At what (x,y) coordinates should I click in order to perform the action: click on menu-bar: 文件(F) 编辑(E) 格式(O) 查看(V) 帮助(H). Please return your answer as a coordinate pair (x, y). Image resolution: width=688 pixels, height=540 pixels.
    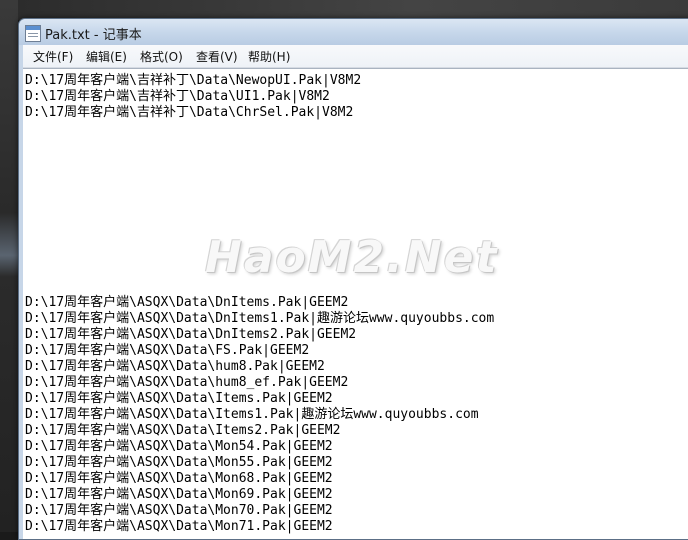
    Looking at the image, I should click on (355, 56).